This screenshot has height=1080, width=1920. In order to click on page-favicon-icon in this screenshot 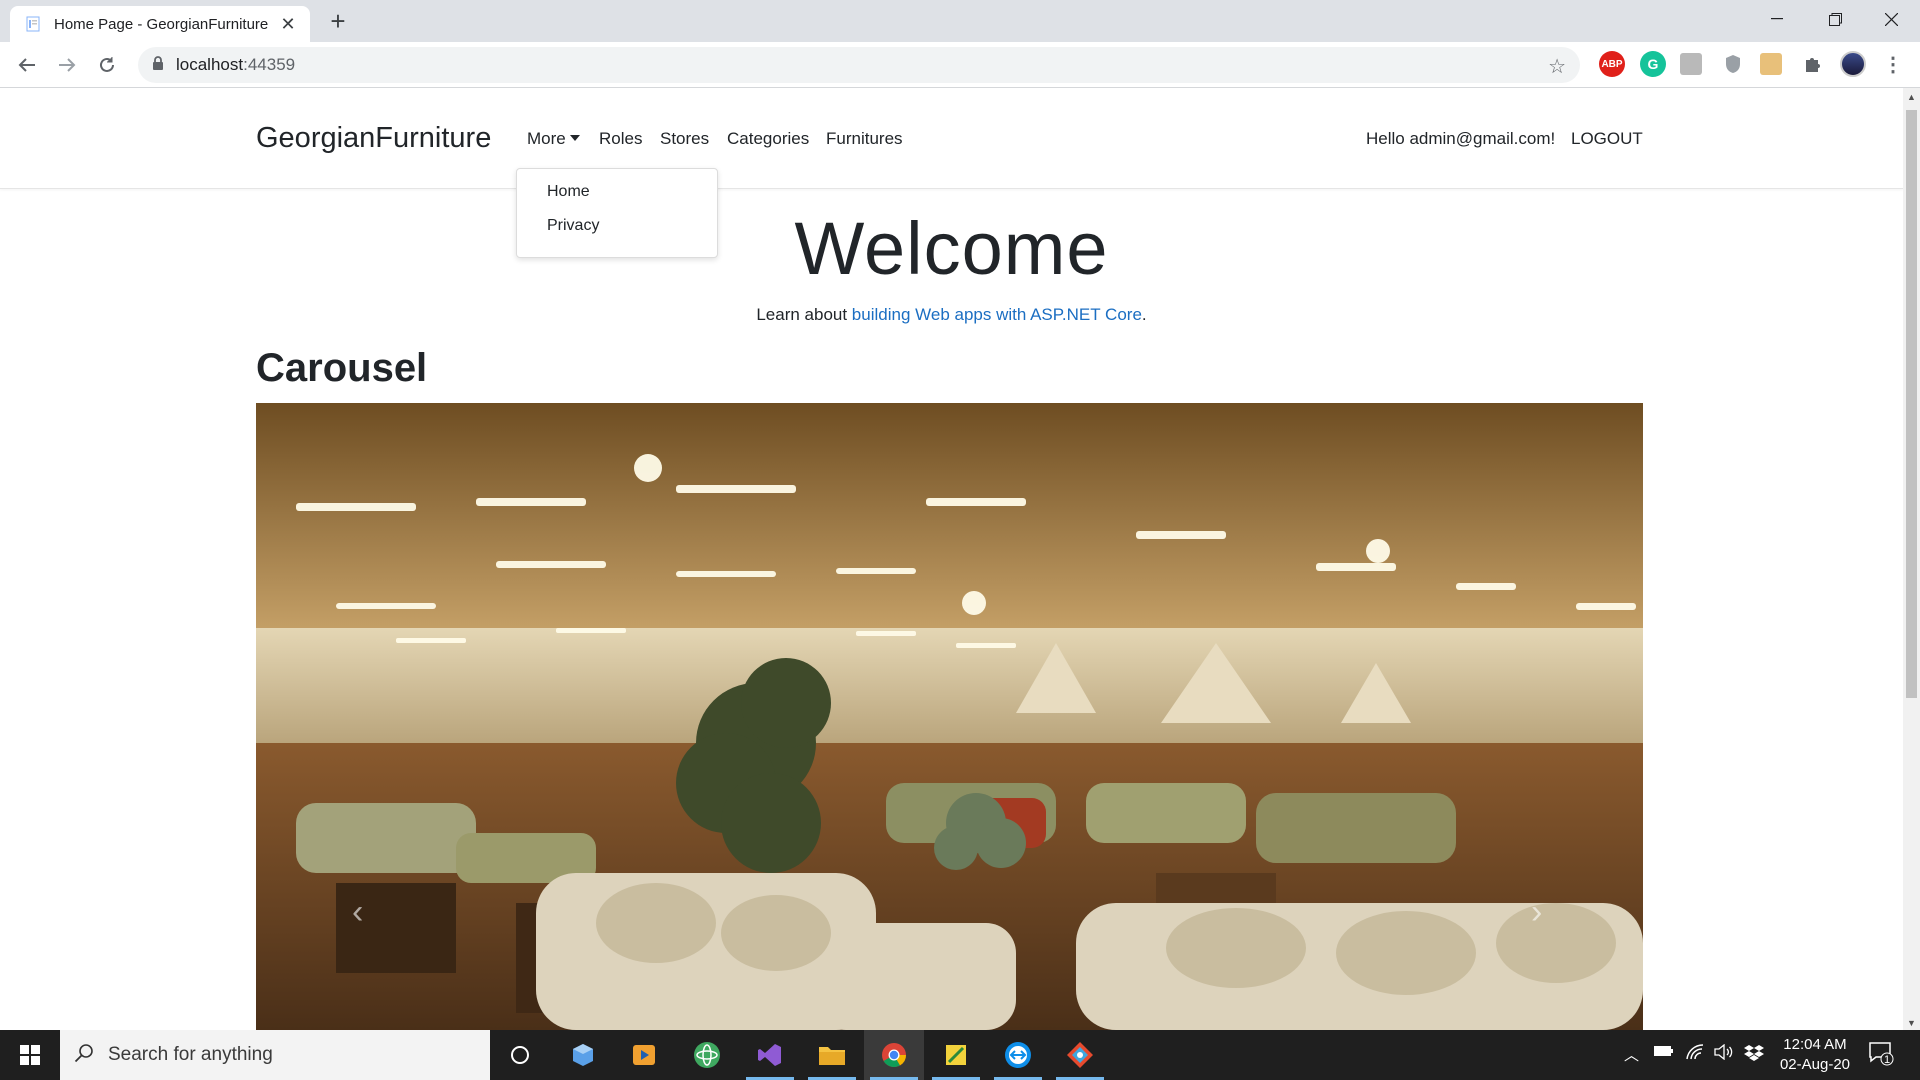, I will do `click(33, 24)`.